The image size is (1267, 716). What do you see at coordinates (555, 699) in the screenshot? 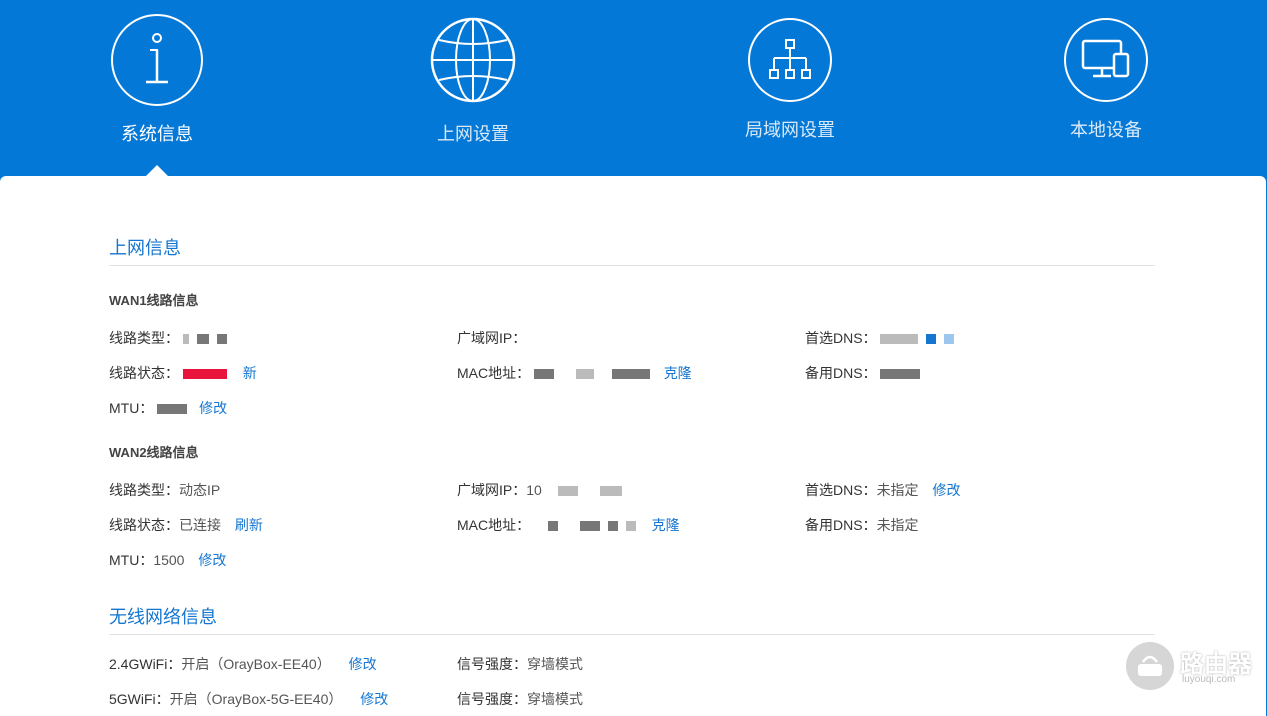
I see `wifi5-signal-value: 穿墙模式` at bounding box center [555, 699].